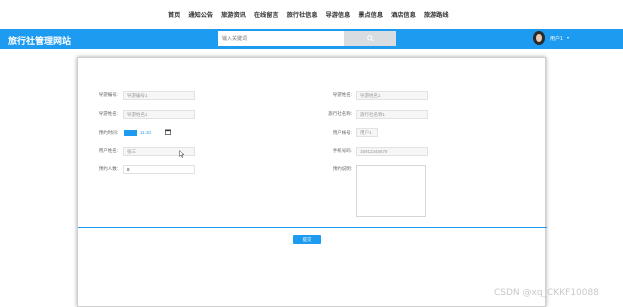 Image resolution: width=623 pixels, height=307 pixels. Describe the element at coordinates (40, 42) in the screenshot. I see `site-title: 旅行社管理网站` at that location.